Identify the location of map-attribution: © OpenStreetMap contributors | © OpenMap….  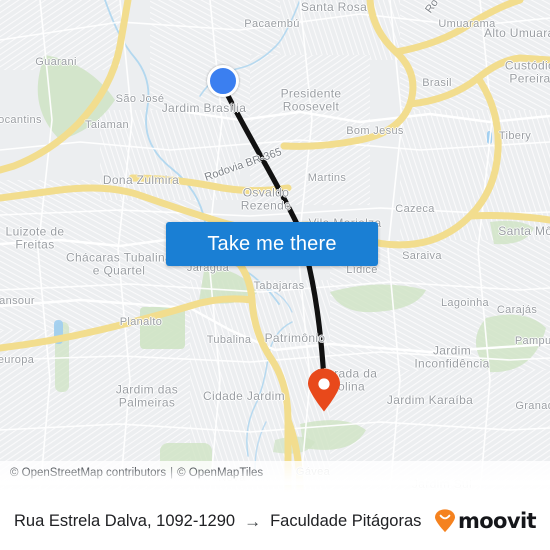
(275, 473).